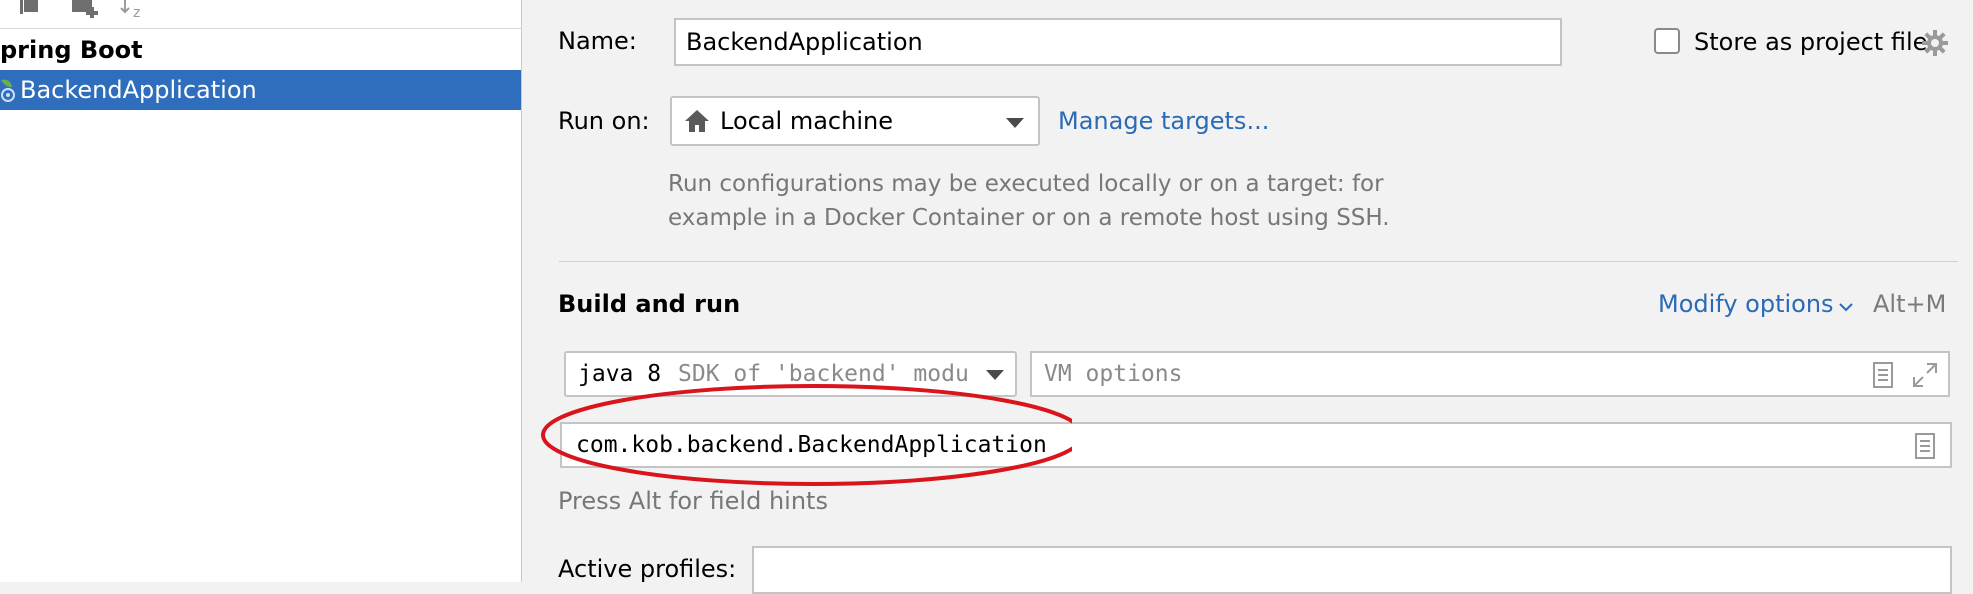 This screenshot has width=1973, height=594. What do you see at coordinates (1258, 261) in the screenshot?
I see `section-separator` at bounding box center [1258, 261].